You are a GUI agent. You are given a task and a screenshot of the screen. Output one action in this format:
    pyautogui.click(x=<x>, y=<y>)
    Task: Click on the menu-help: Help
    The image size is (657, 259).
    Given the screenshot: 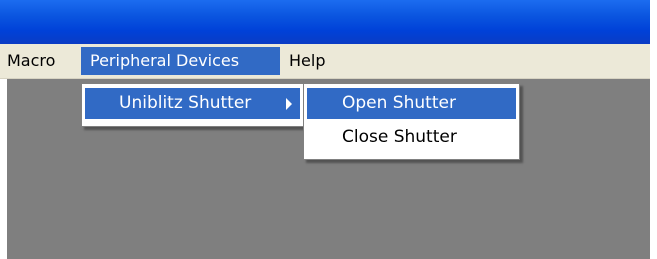 What is the action you would take?
    pyautogui.click(x=314, y=61)
    